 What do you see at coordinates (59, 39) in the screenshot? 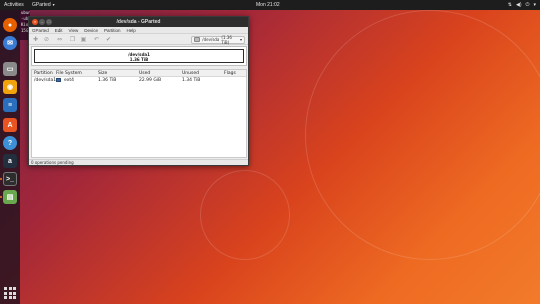
I see `resize-move-icon: ⇔` at bounding box center [59, 39].